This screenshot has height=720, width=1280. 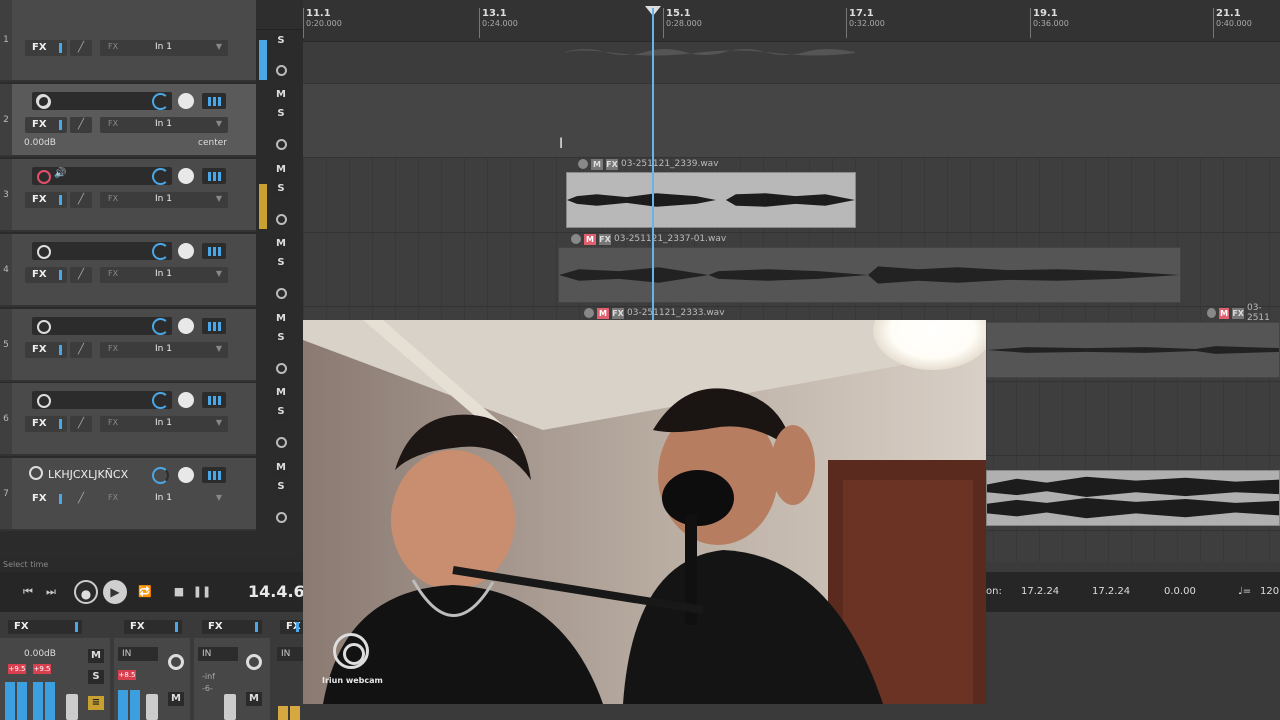 I want to click on mixer-mute-button: M, so click(x=176, y=699).